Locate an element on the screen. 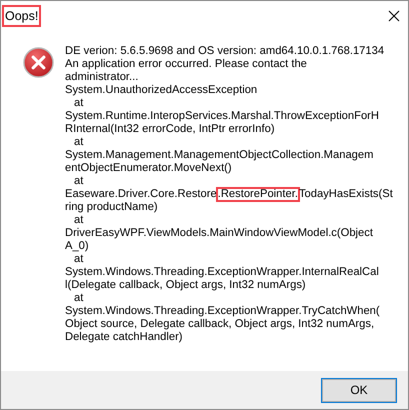  error-icon is located at coordinates (38, 62).